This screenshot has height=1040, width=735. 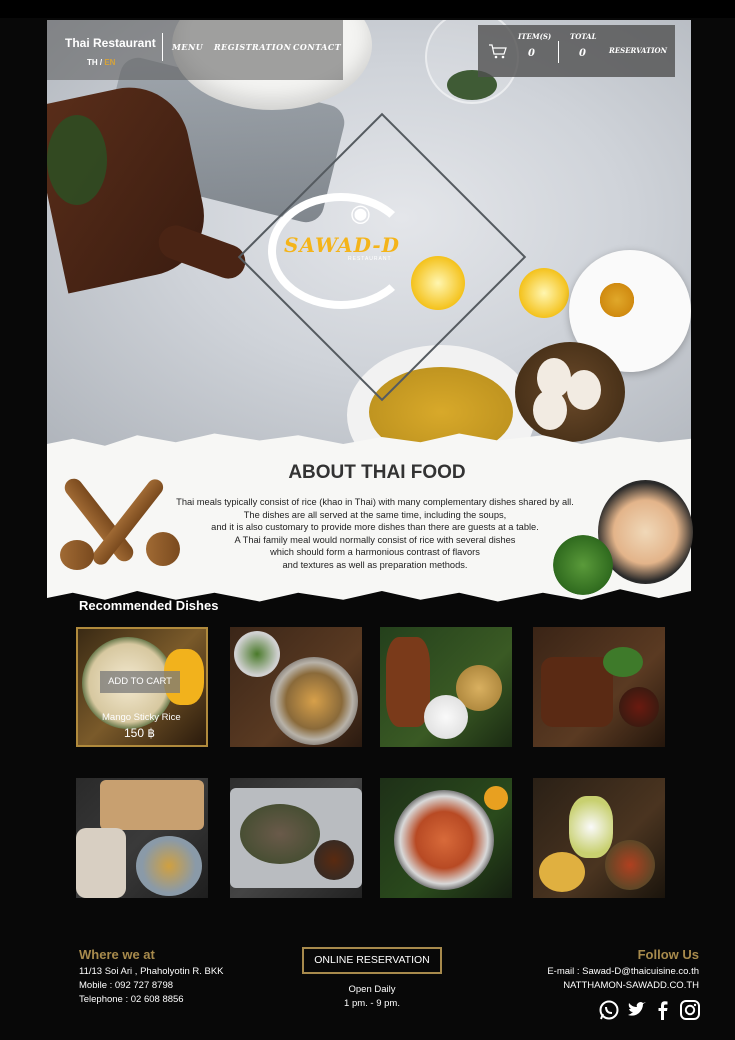 What do you see at coordinates (668, 954) in the screenshot?
I see `follow-title: Follow Us` at bounding box center [668, 954].